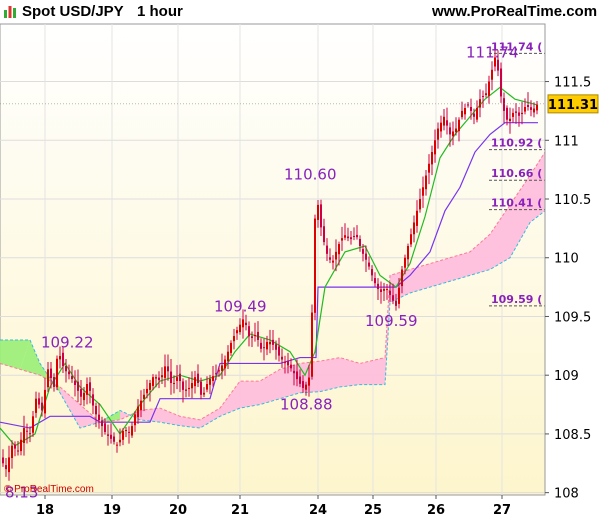  What do you see at coordinates (514, 12) in the screenshot?
I see `site-link: www.ProRealTime.com` at bounding box center [514, 12].